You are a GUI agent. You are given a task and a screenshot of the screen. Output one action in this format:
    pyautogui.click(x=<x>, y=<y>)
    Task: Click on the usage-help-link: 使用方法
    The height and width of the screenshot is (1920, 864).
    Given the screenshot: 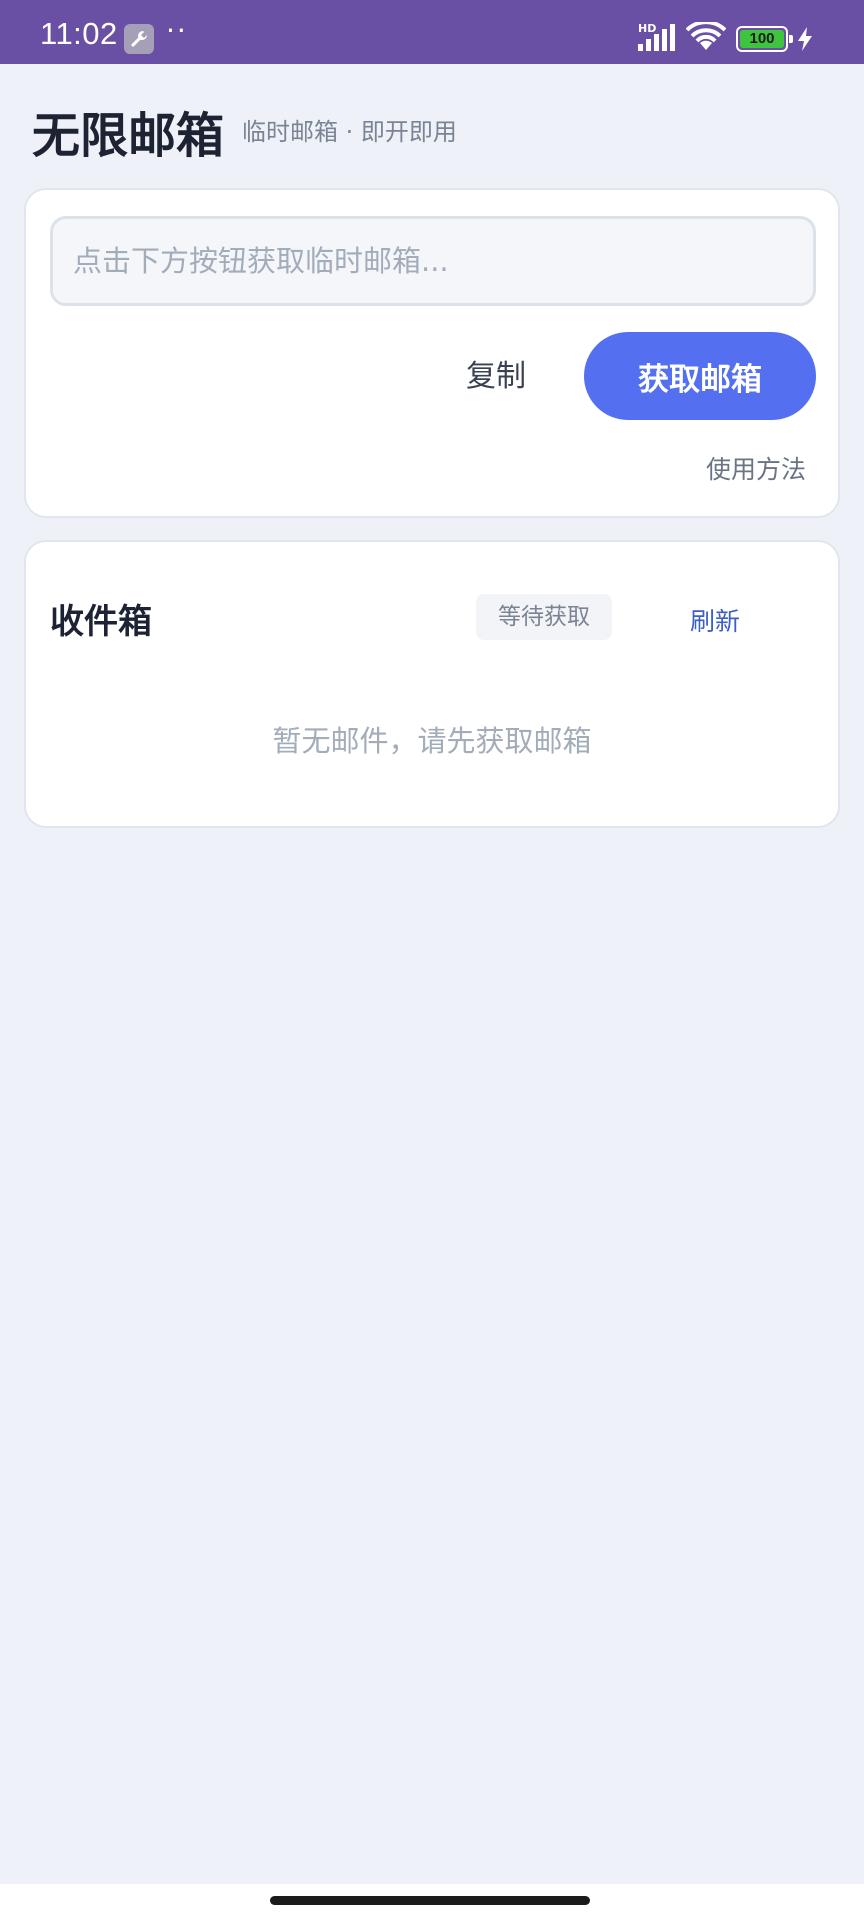 What is the action you would take?
    pyautogui.click(x=756, y=468)
    